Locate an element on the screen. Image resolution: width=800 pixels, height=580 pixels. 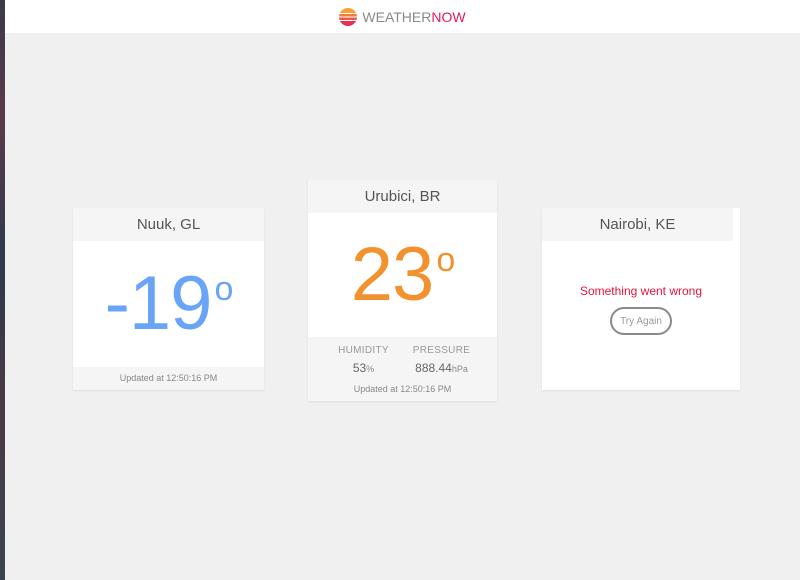
weather-card-nuuk: Nuuk, GL -19 o Updated at 12:50:16 PM is located at coordinates (168, 299).